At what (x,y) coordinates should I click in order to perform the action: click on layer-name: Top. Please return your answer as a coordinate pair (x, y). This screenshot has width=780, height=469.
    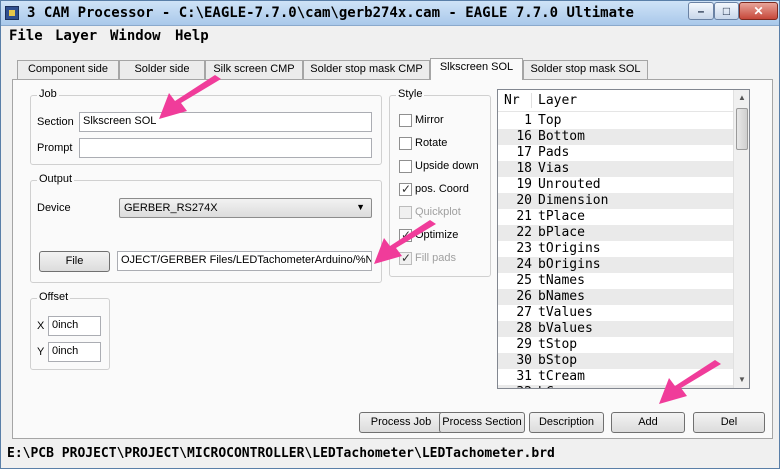
    Looking at the image, I should click on (550, 120).